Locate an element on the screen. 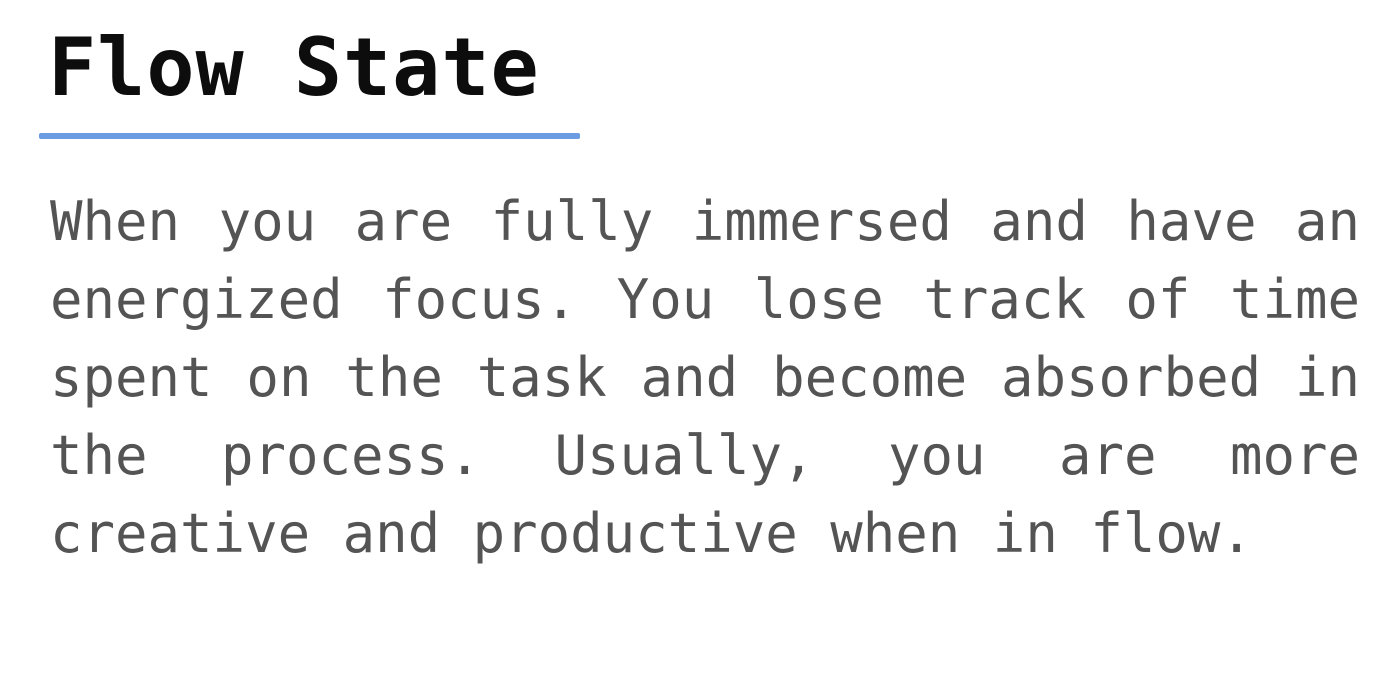 The width and height of the screenshot is (1400, 689). title-underline is located at coordinates (309, 136).